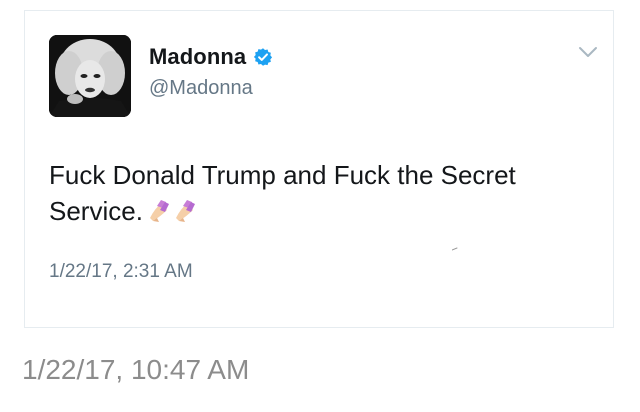 The width and height of the screenshot is (640, 412). What do you see at coordinates (136, 369) in the screenshot?
I see `screenshot-time: 1/22/17, 10:47 AM` at bounding box center [136, 369].